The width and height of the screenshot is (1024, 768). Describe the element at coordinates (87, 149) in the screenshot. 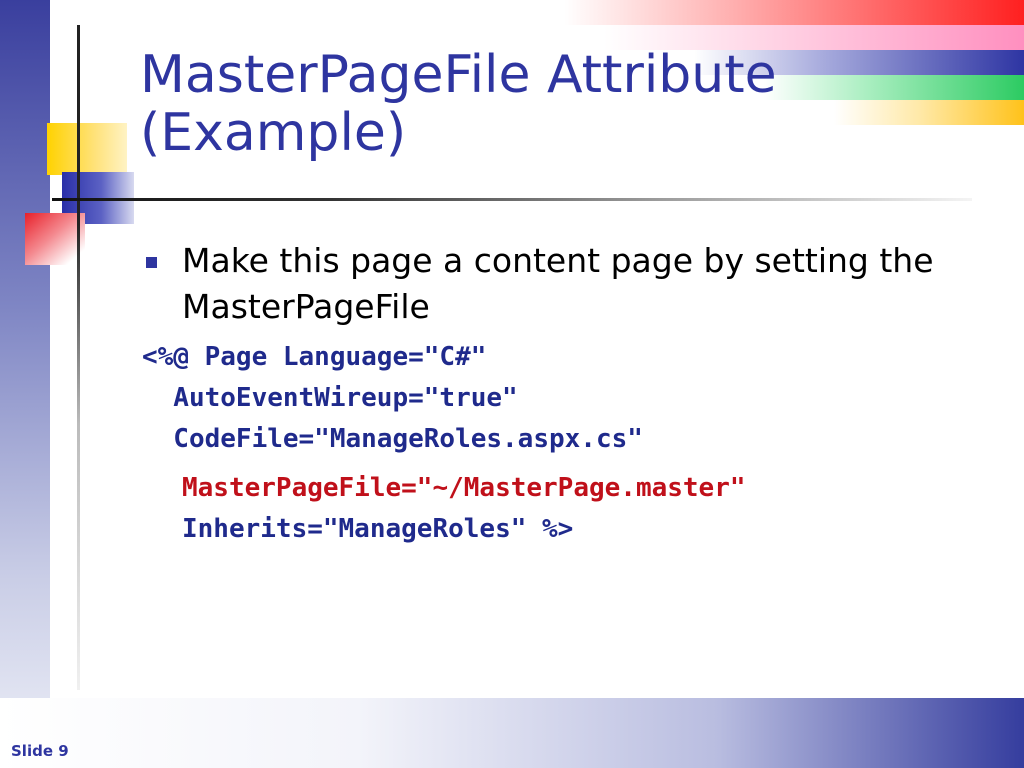

I see `decor-square-yellow` at that location.